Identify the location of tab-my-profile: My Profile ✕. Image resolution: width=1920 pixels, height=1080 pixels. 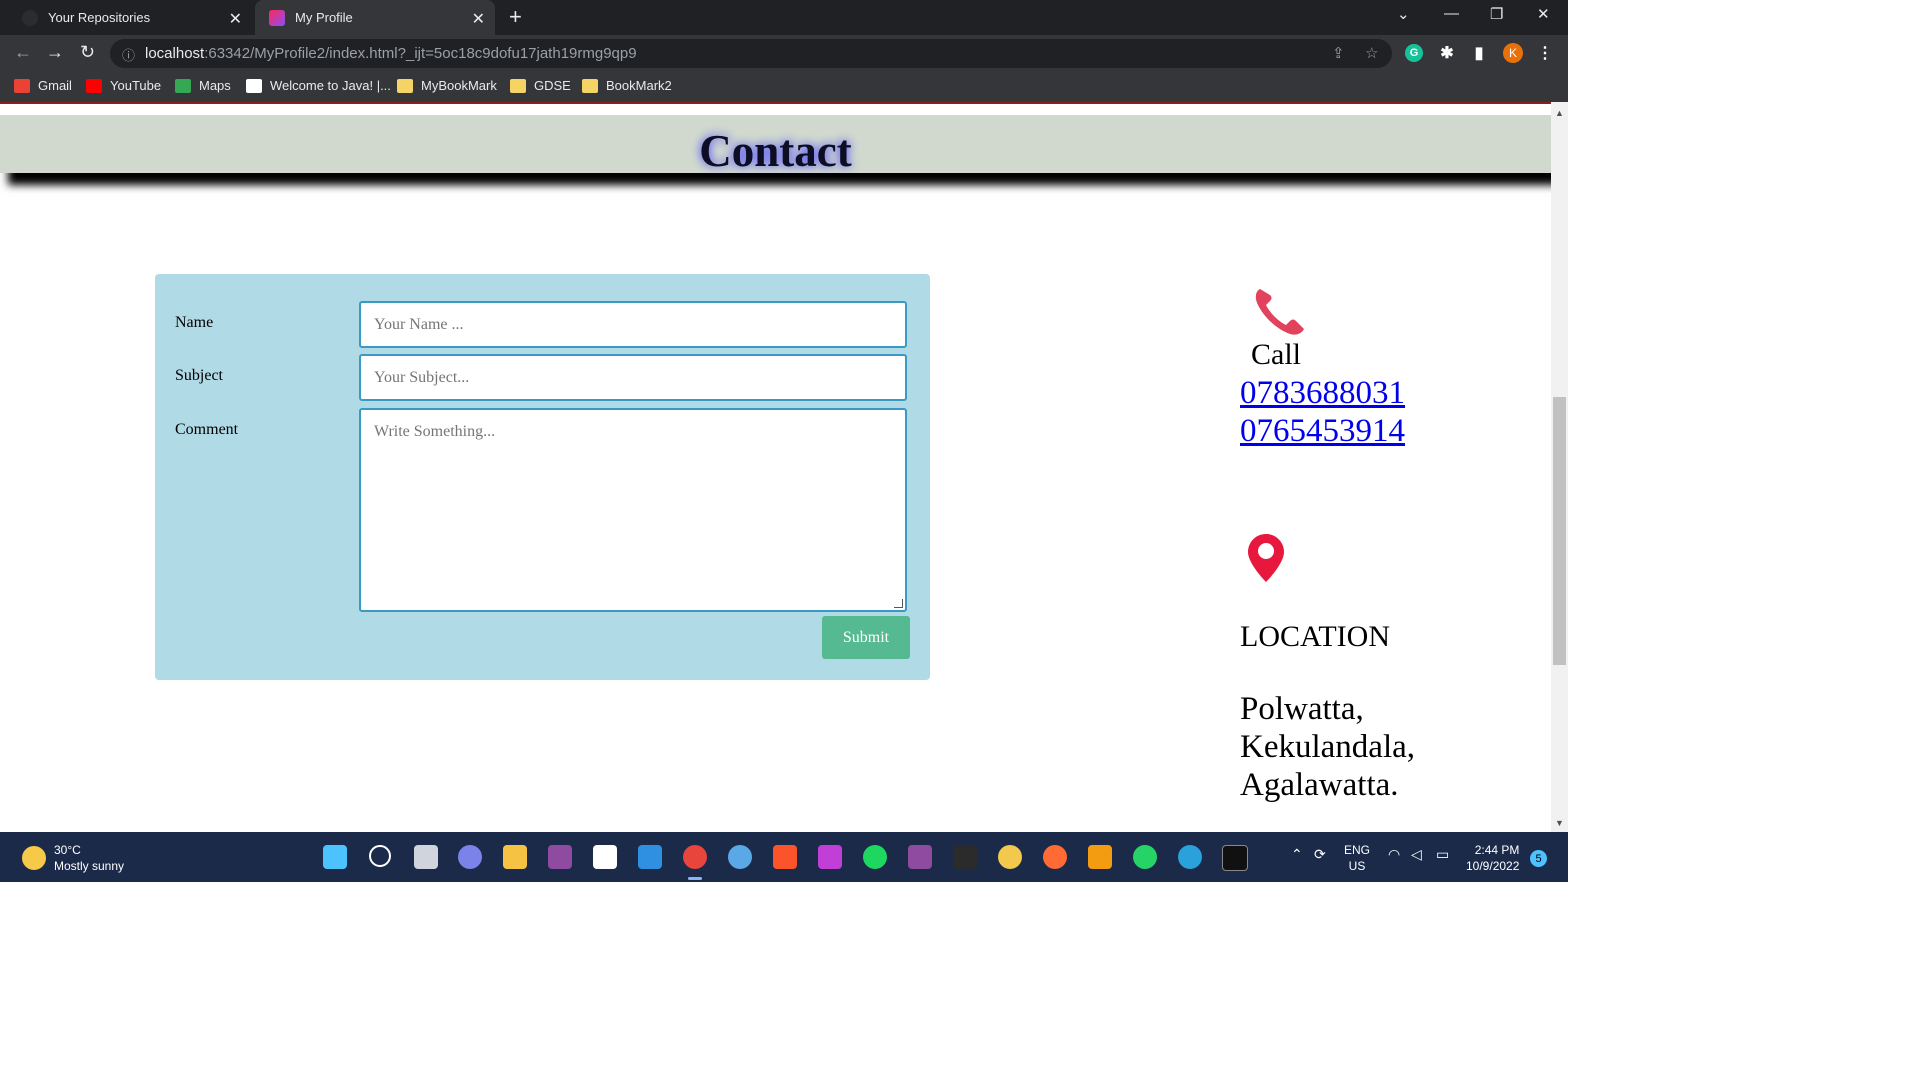
(375, 17).